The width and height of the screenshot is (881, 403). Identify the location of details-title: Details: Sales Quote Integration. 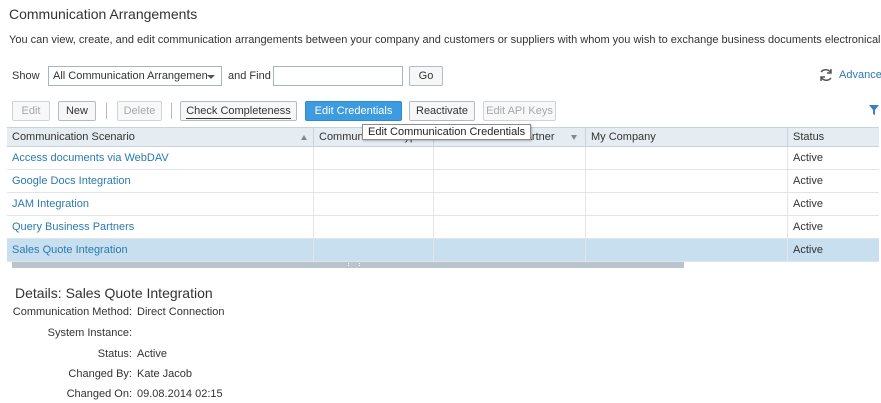
(114, 293).